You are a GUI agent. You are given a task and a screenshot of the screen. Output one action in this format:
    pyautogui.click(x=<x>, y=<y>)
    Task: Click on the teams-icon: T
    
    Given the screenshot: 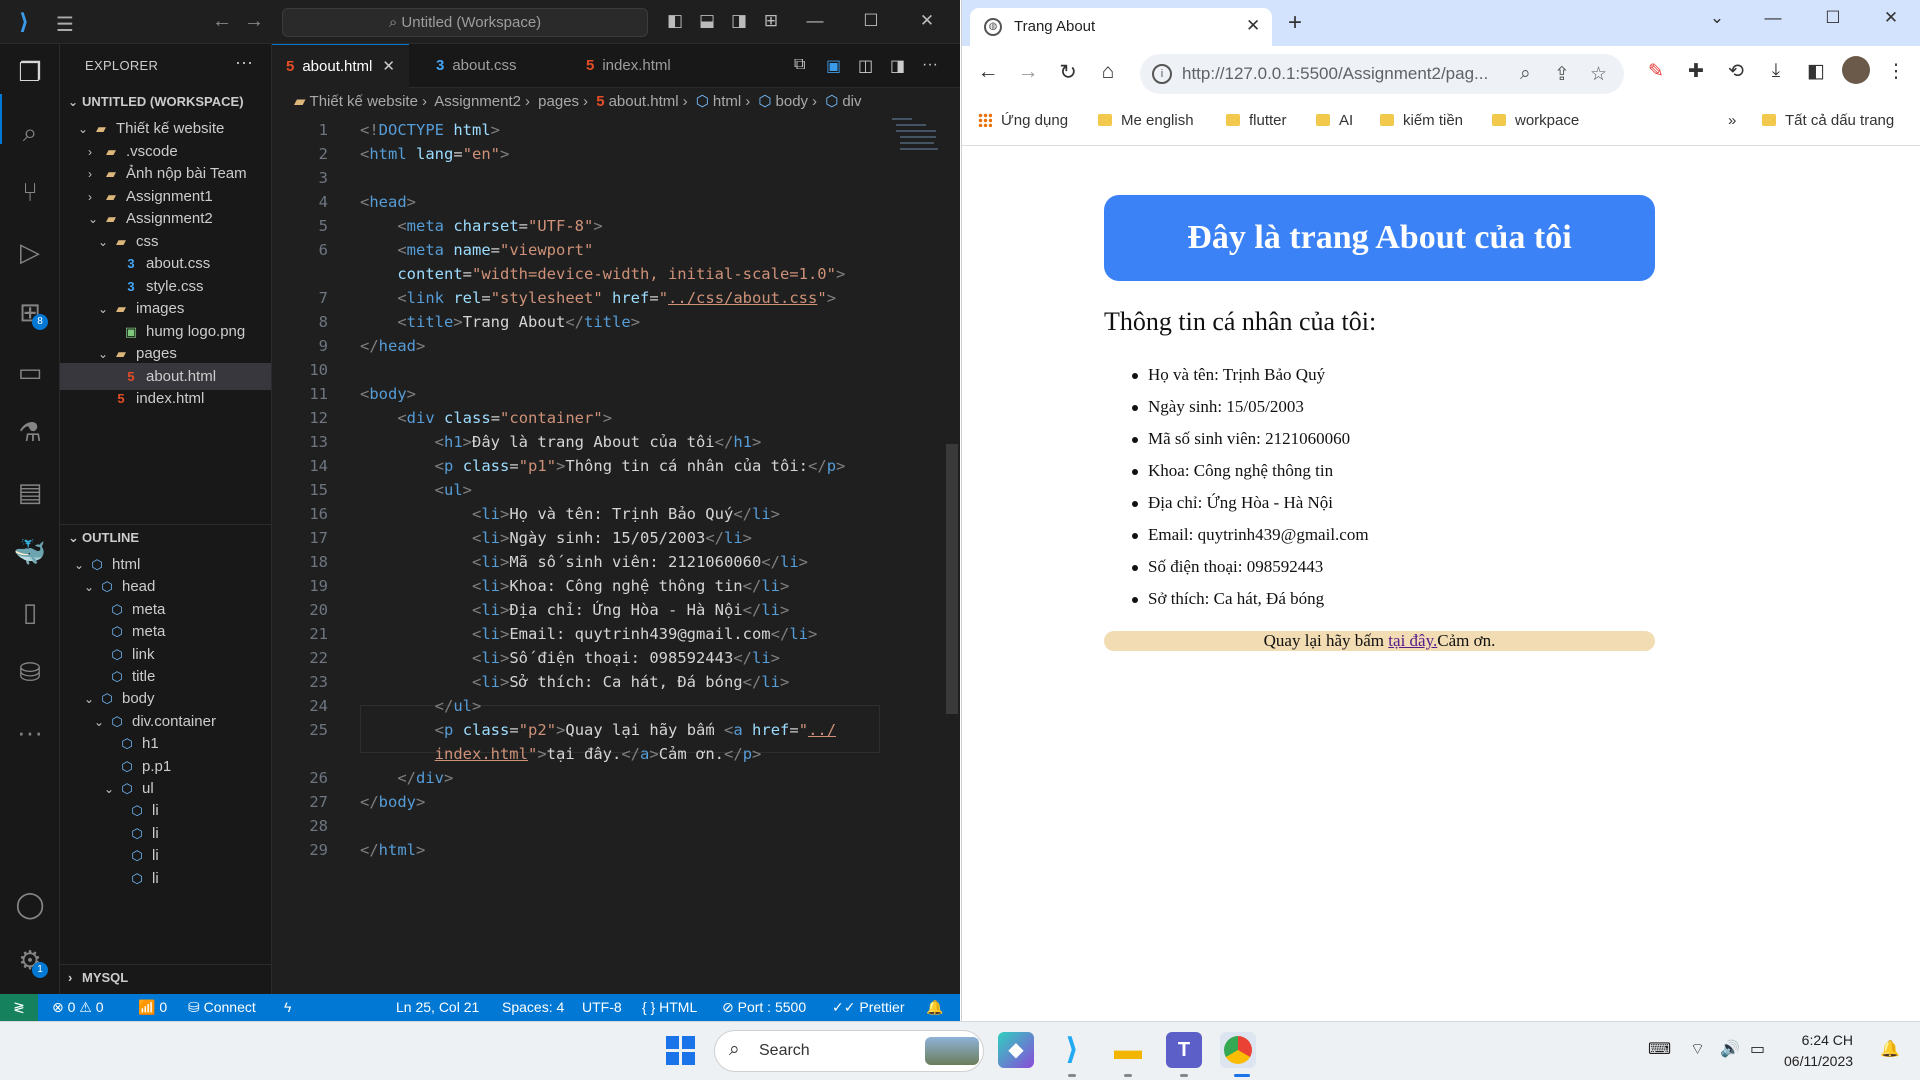 What is the action you would take?
    pyautogui.click(x=1184, y=1050)
    